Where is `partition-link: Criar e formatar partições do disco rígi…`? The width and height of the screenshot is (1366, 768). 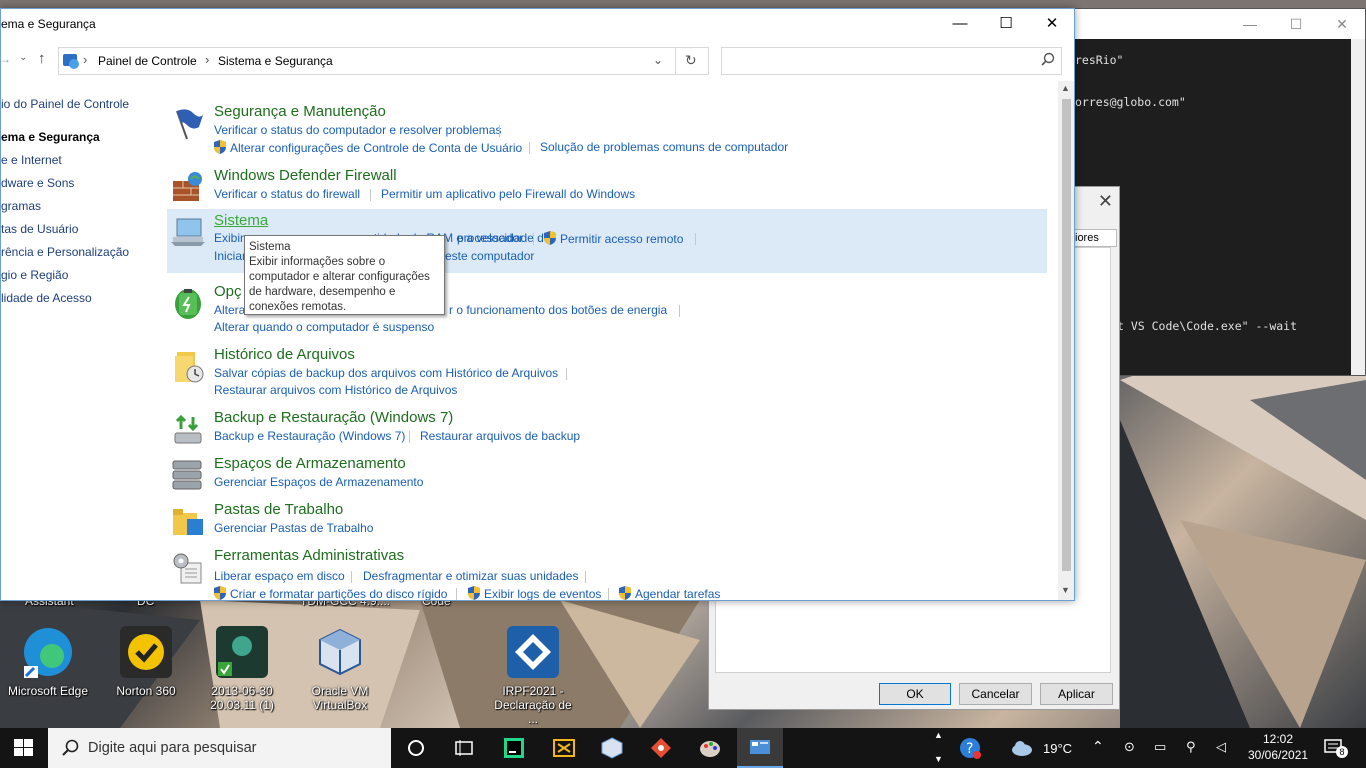
partition-link: Criar e formatar partições do disco rígi… is located at coordinates (330, 593).